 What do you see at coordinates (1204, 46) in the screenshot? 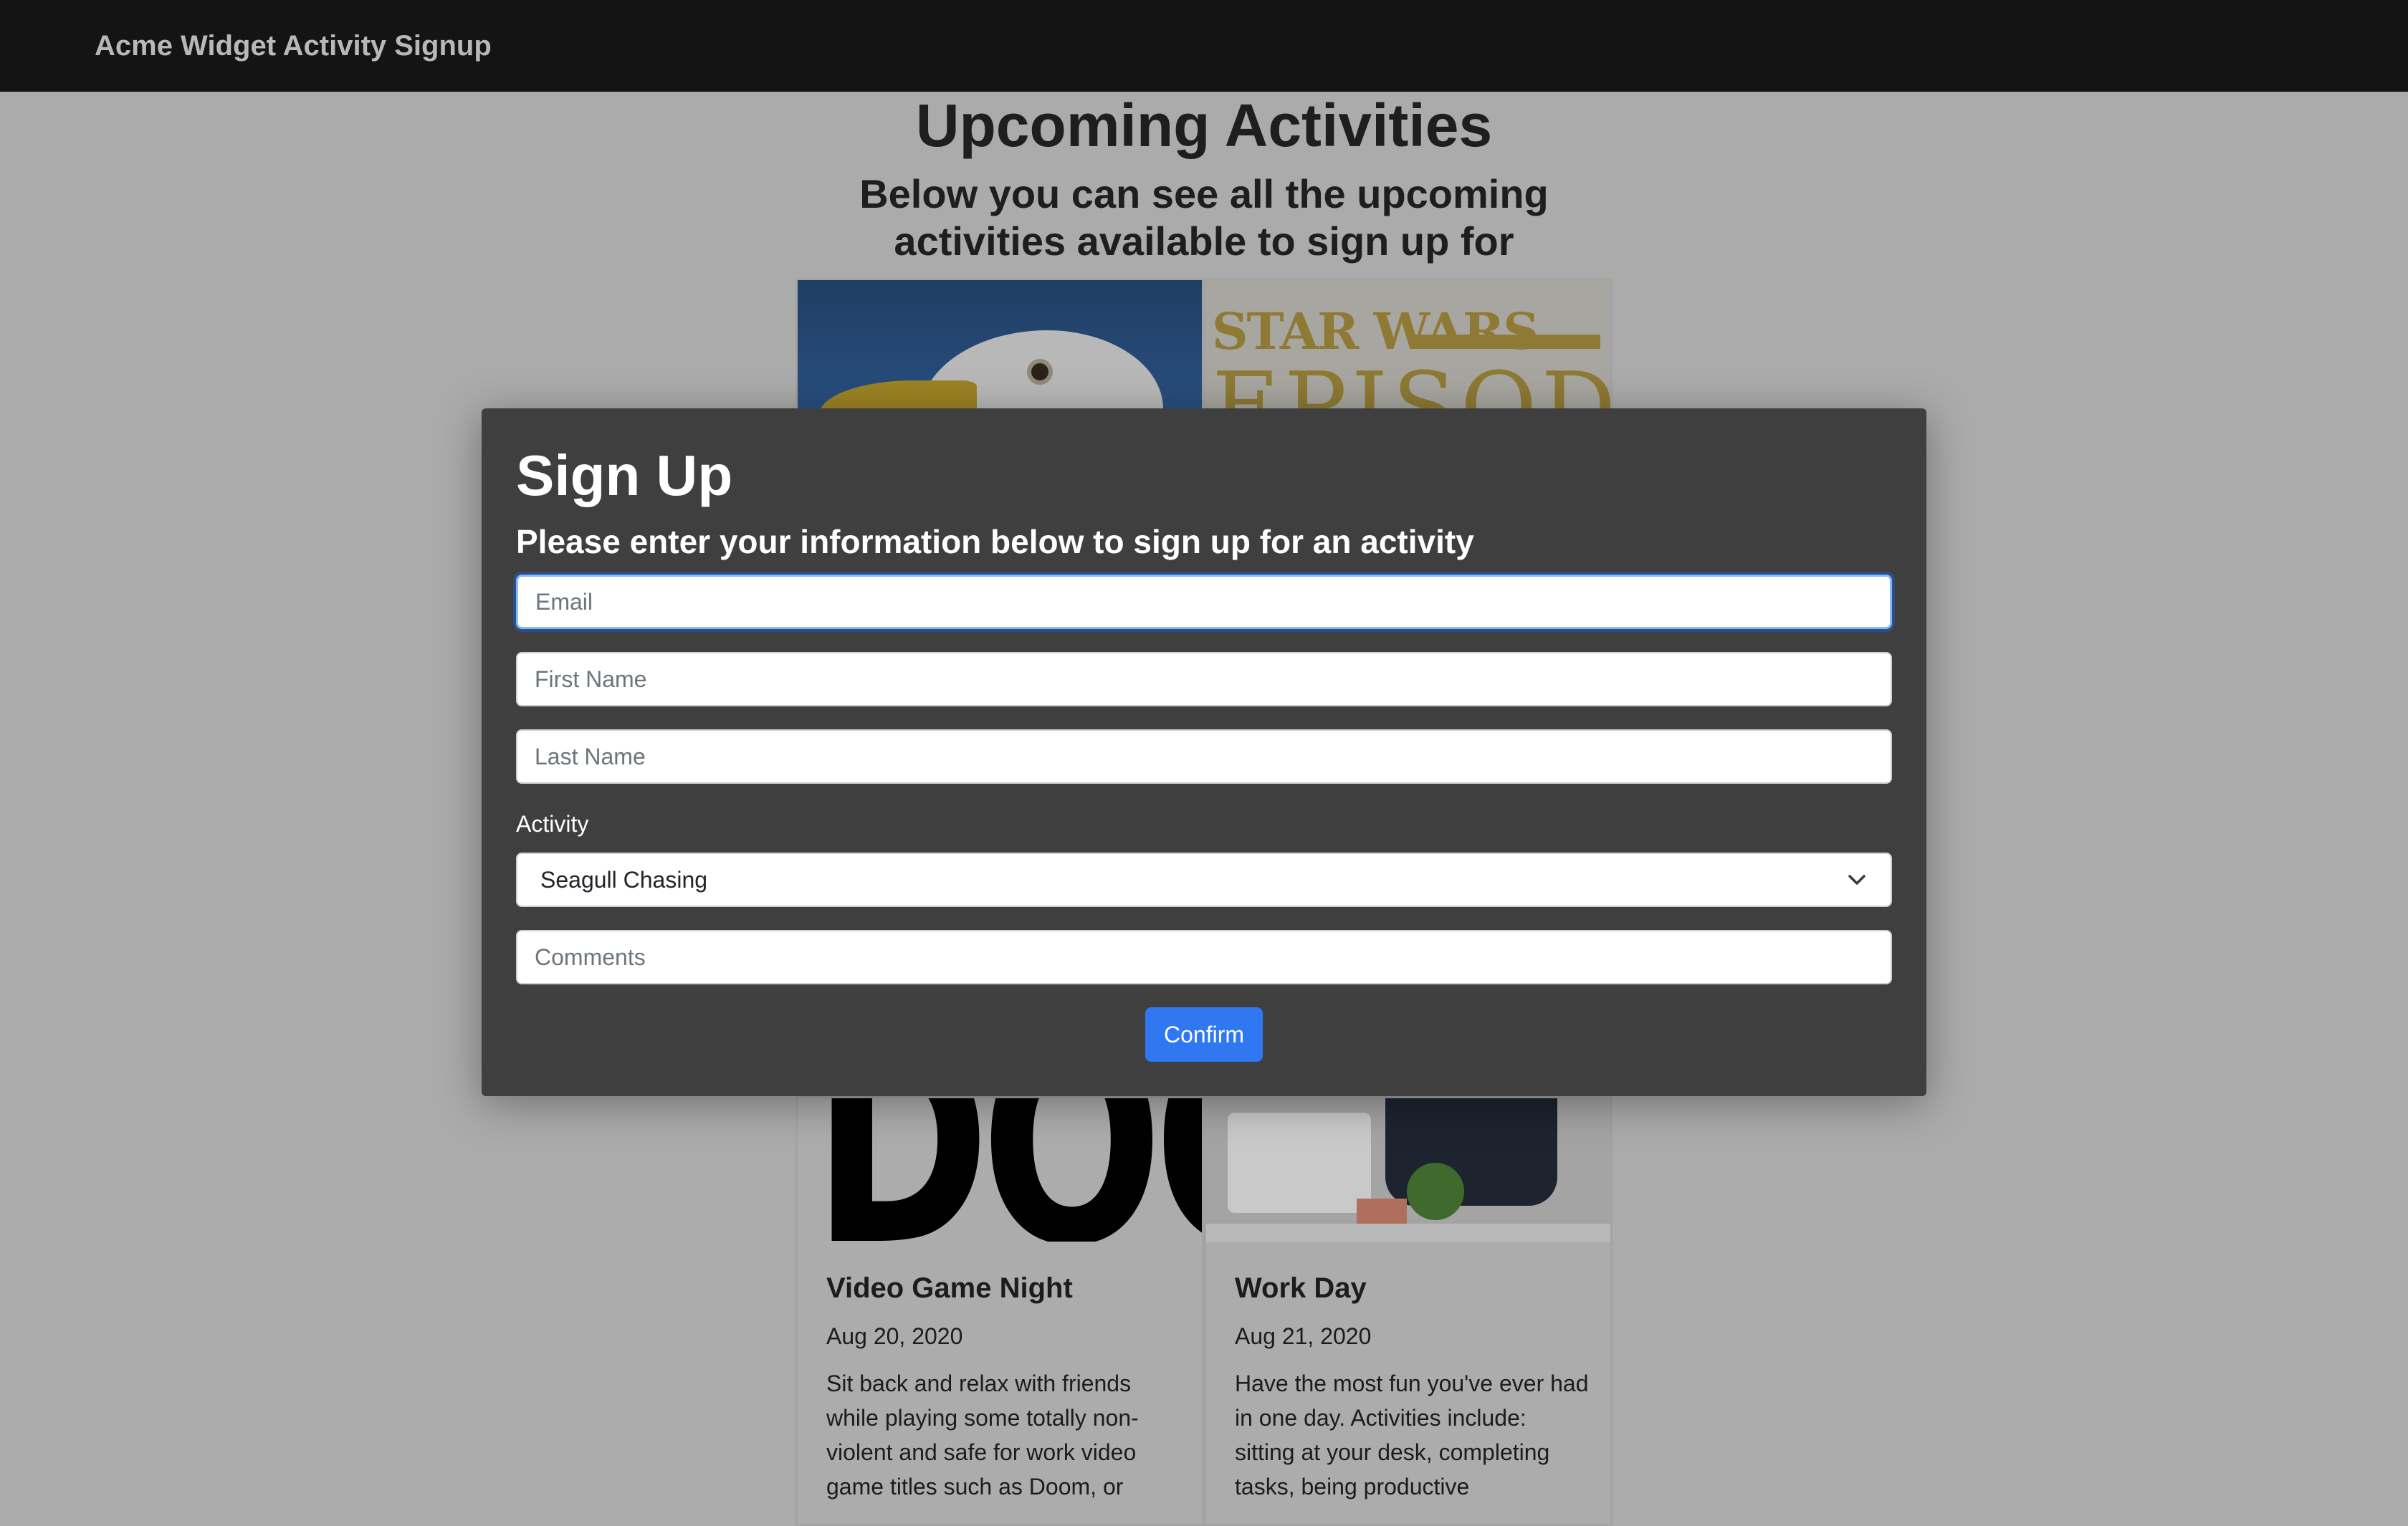
I see `navbar: Acme Widget Activity Signup` at bounding box center [1204, 46].